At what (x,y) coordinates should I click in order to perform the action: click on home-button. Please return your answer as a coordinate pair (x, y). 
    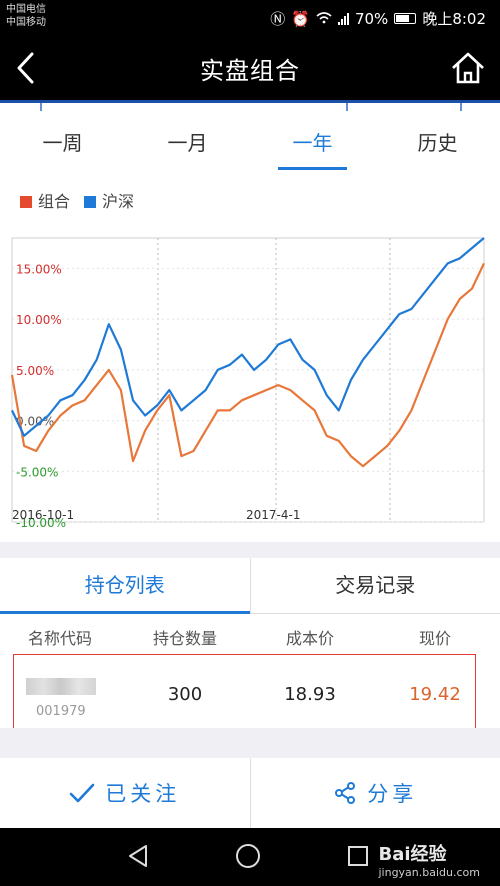
    Looking at the image, I should click on (468, 68).